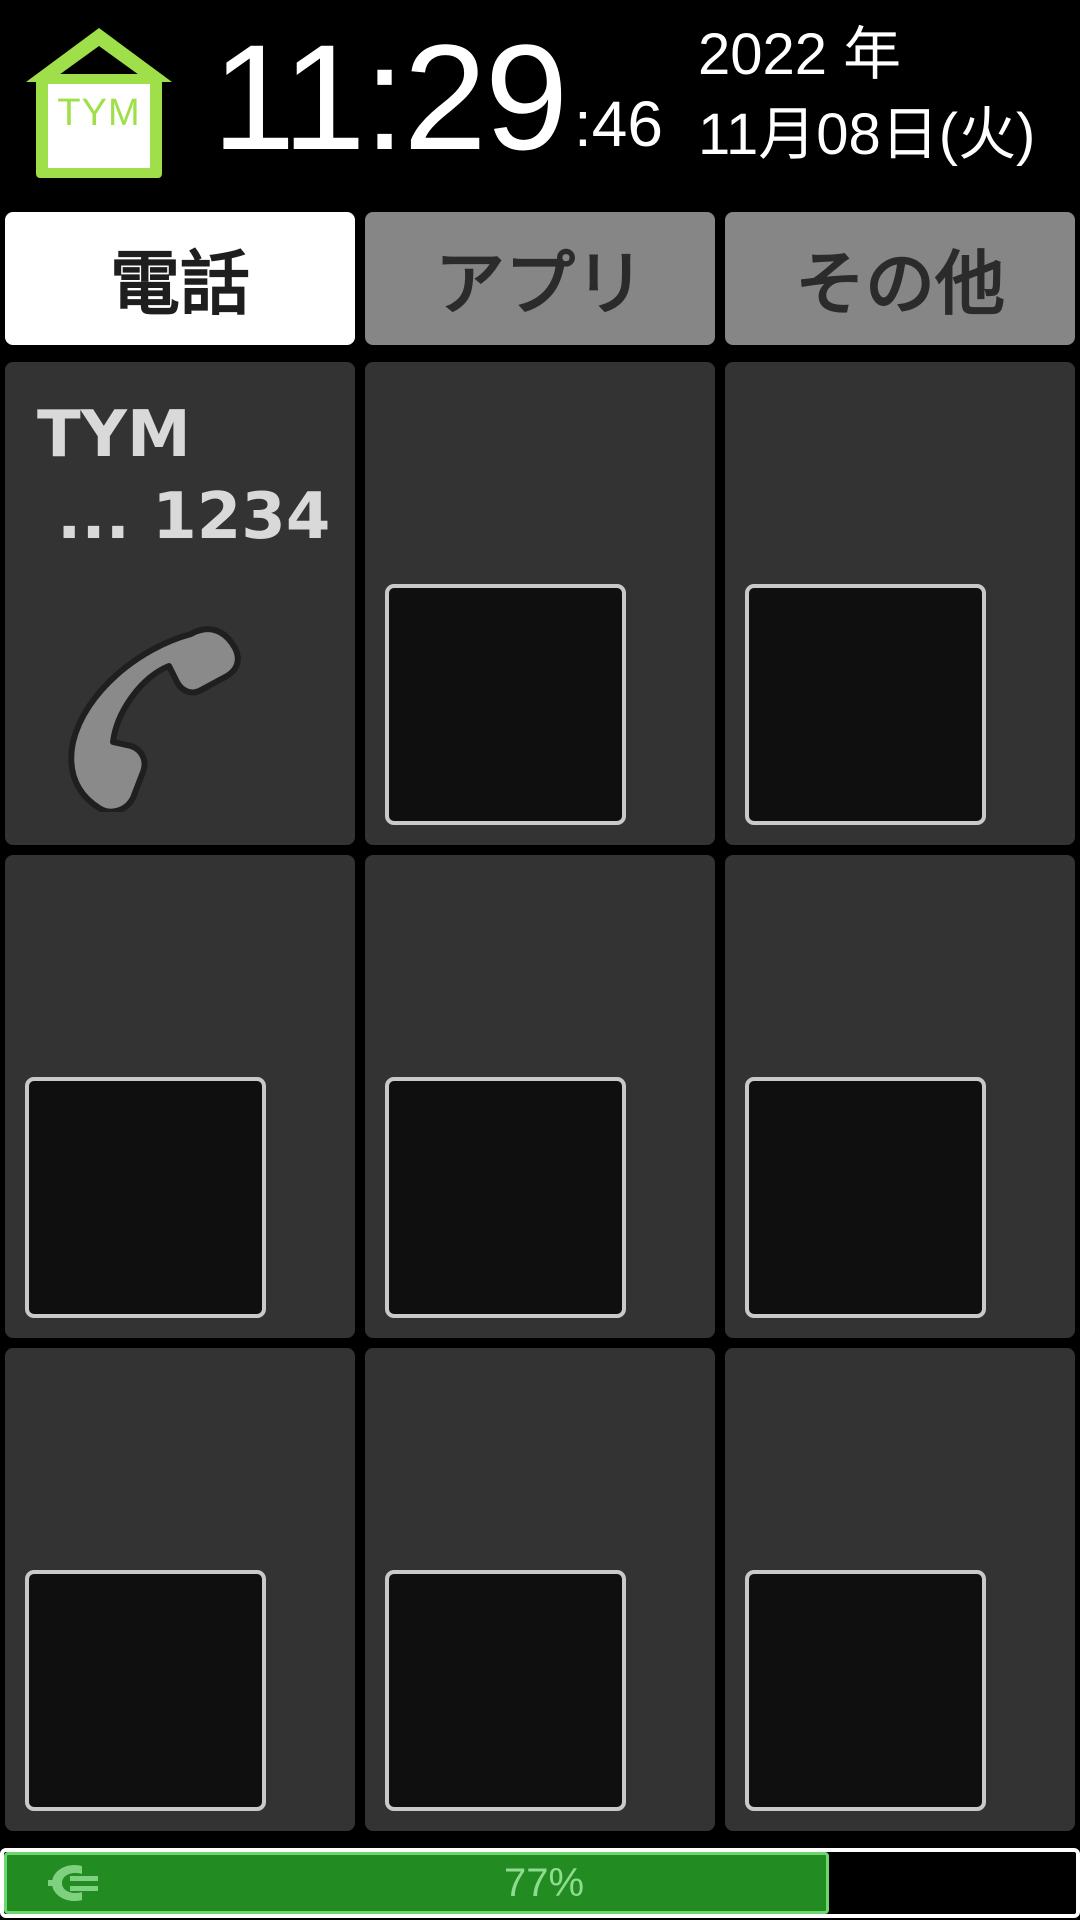 The height and width of the screenshot is (1920, 1080). What do you see at coordinates (114, 435) in the screenshot?
I see `contact-name: TYM` at bounding box center [114, 435].